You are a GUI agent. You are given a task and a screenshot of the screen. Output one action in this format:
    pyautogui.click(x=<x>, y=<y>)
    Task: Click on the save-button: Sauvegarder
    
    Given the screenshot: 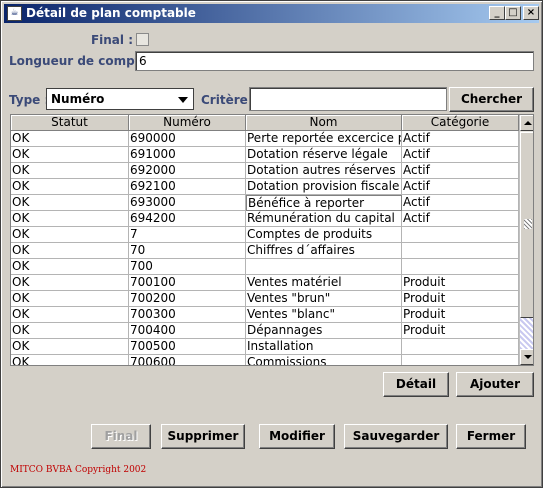 What is the action you would take?
    pyautogui.click(x=396, y=436)
    